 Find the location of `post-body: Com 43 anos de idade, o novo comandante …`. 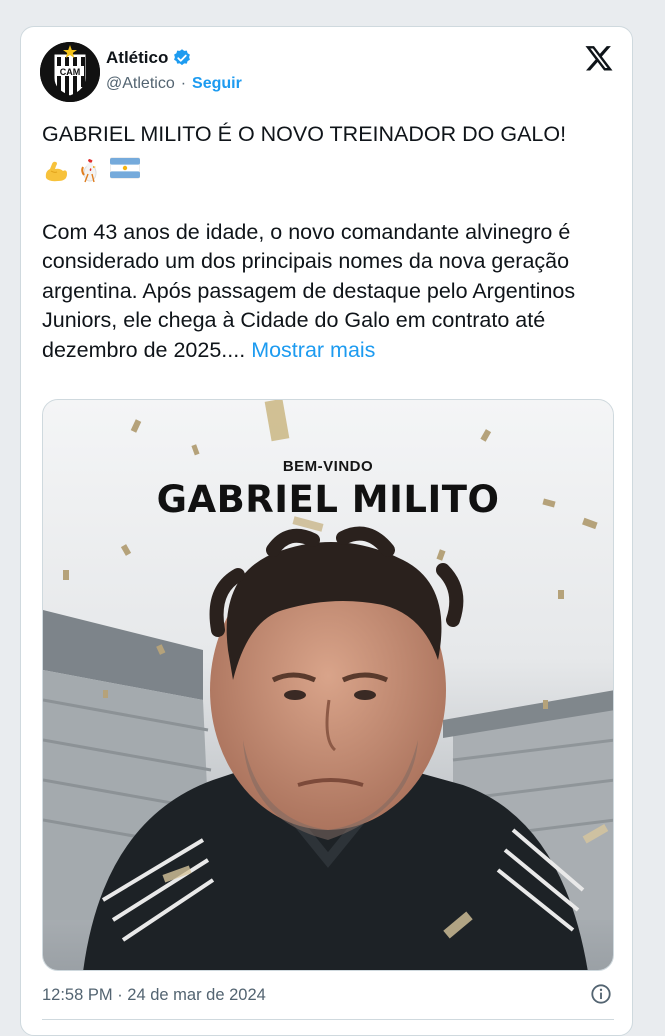

post-body: Com 43 anos de idade, o novo comandante … is located at coordinates (329, 292).